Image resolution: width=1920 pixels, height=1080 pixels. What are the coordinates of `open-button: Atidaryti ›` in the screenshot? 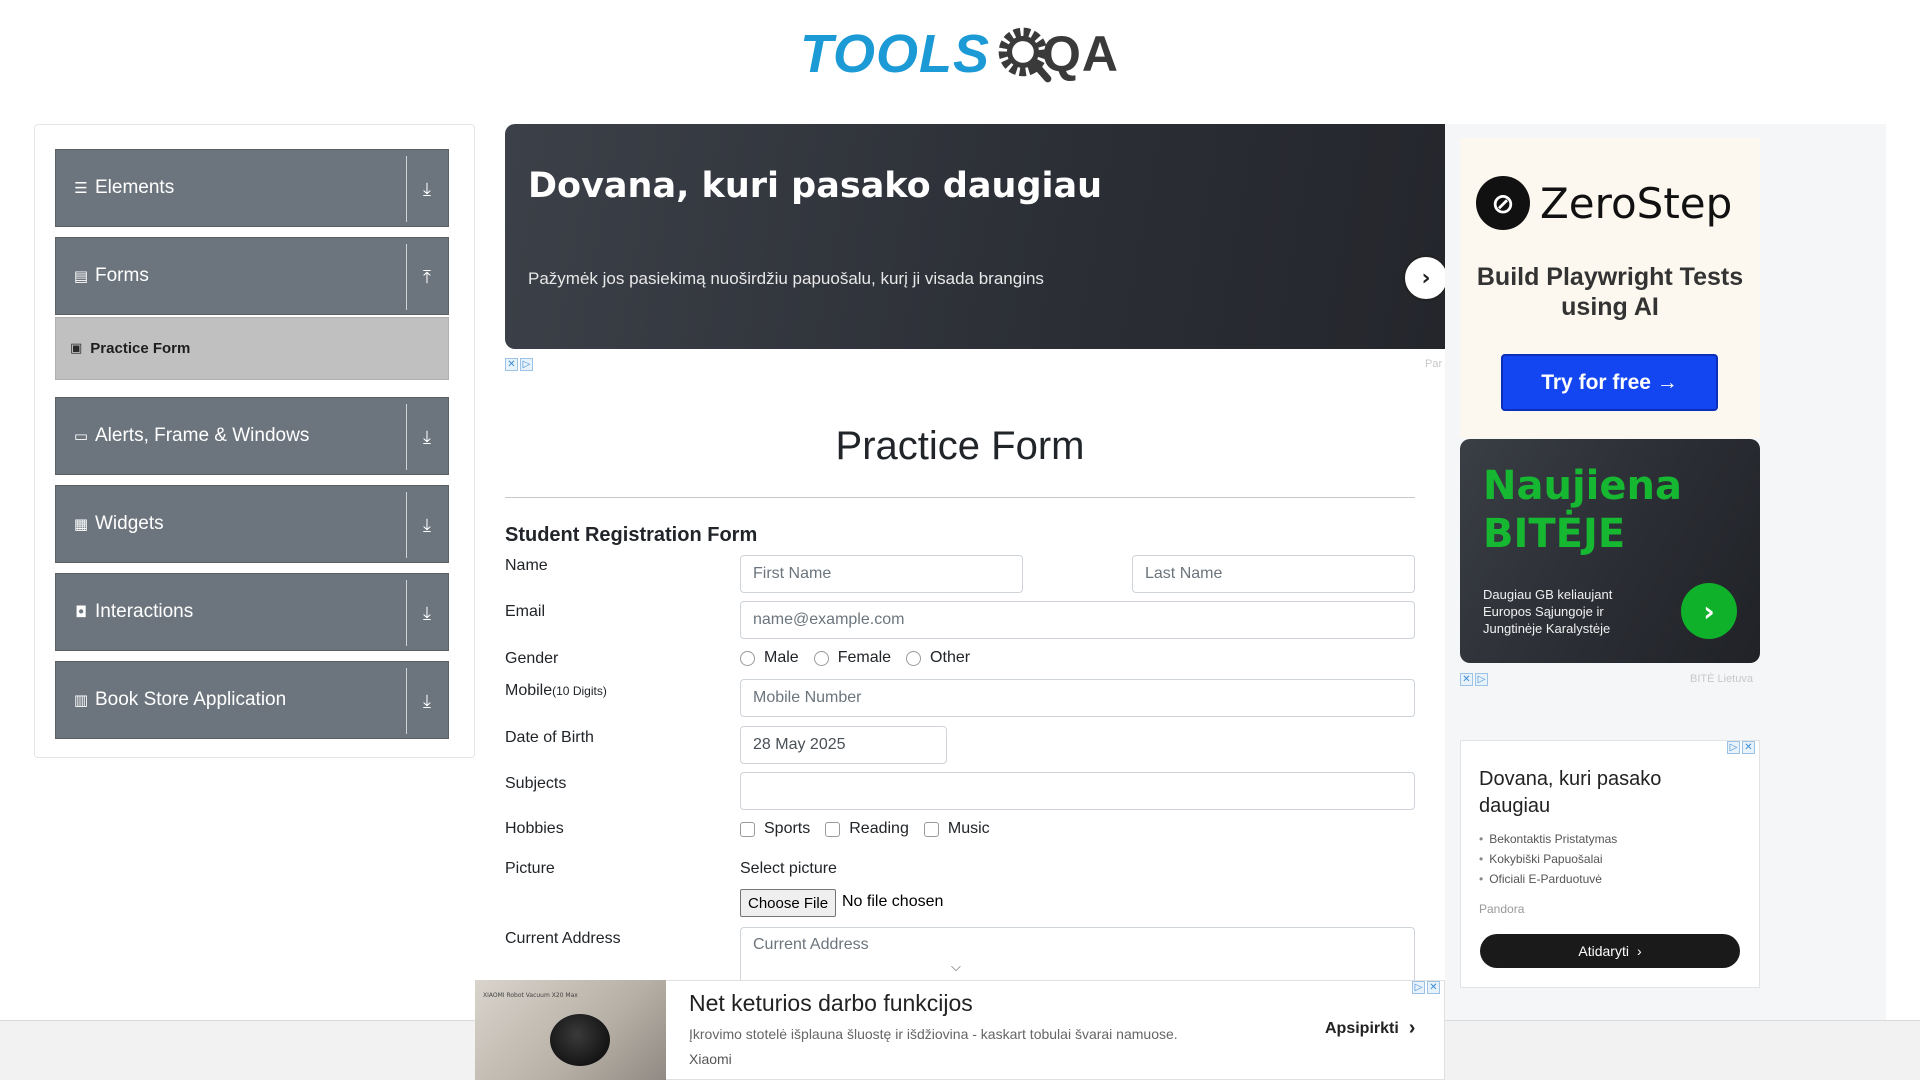 It's located at (1610, 951).